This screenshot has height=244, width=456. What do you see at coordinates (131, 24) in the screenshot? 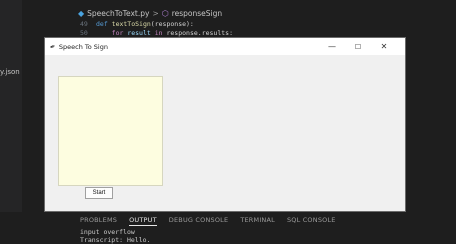
I see `code-token: textToSign` at bounding box center [131, 24].